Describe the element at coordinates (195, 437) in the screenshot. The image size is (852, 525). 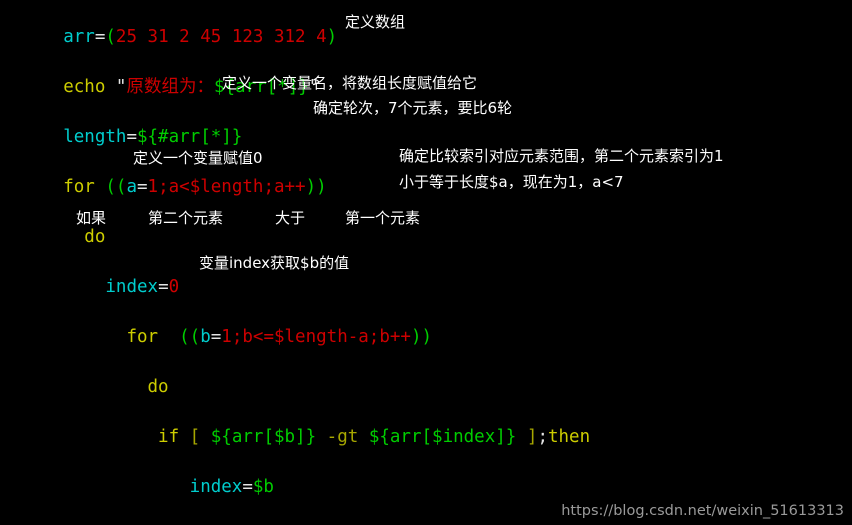
I see `token-test-bracket-open: [` at that location.